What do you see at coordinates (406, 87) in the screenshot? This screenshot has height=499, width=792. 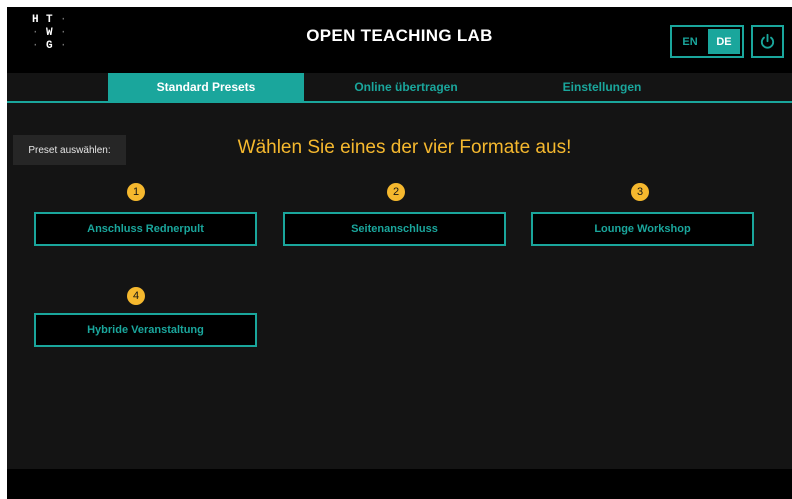 I see `tab-online-uebertragen: Online übertragen` at bounding box center [406, 87].